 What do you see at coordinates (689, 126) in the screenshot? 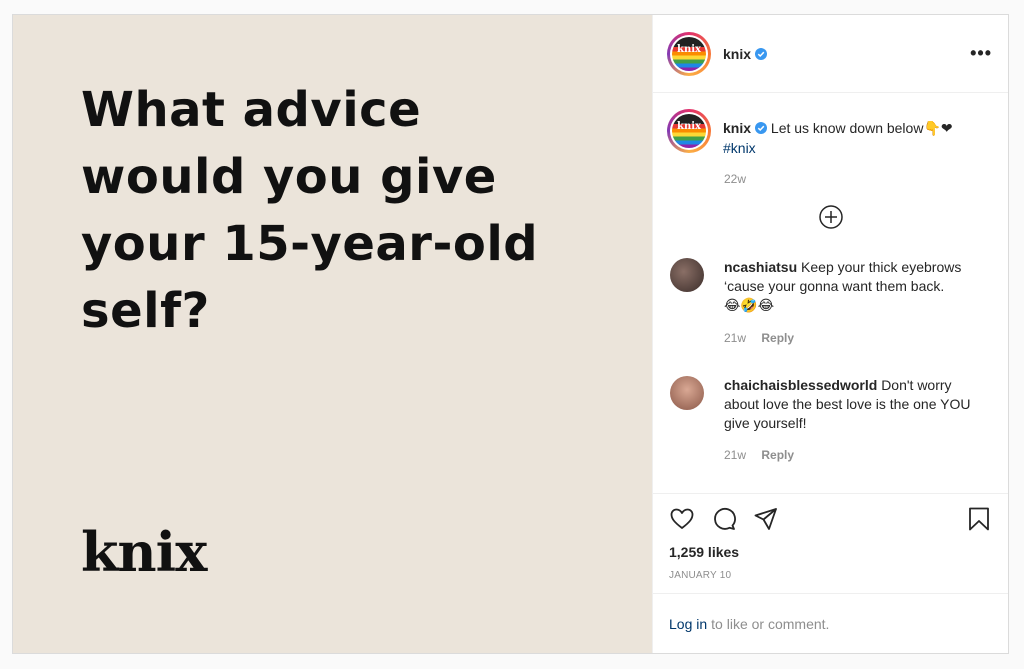
I see `caption-avatar-text: knix` at bounding box center [689, 126].